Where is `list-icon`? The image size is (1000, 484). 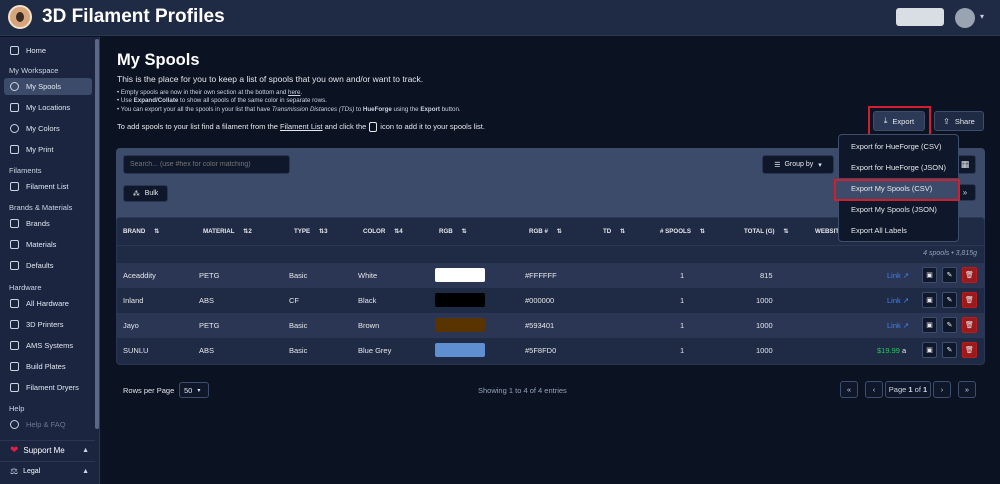
list-icon is located at coordinates (14, 186).